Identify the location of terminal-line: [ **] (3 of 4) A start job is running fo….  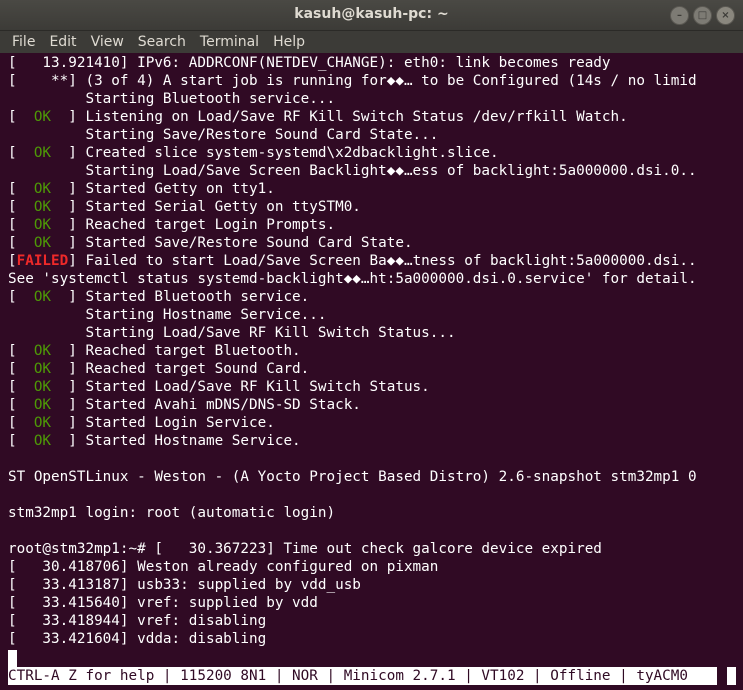
(374, 81).